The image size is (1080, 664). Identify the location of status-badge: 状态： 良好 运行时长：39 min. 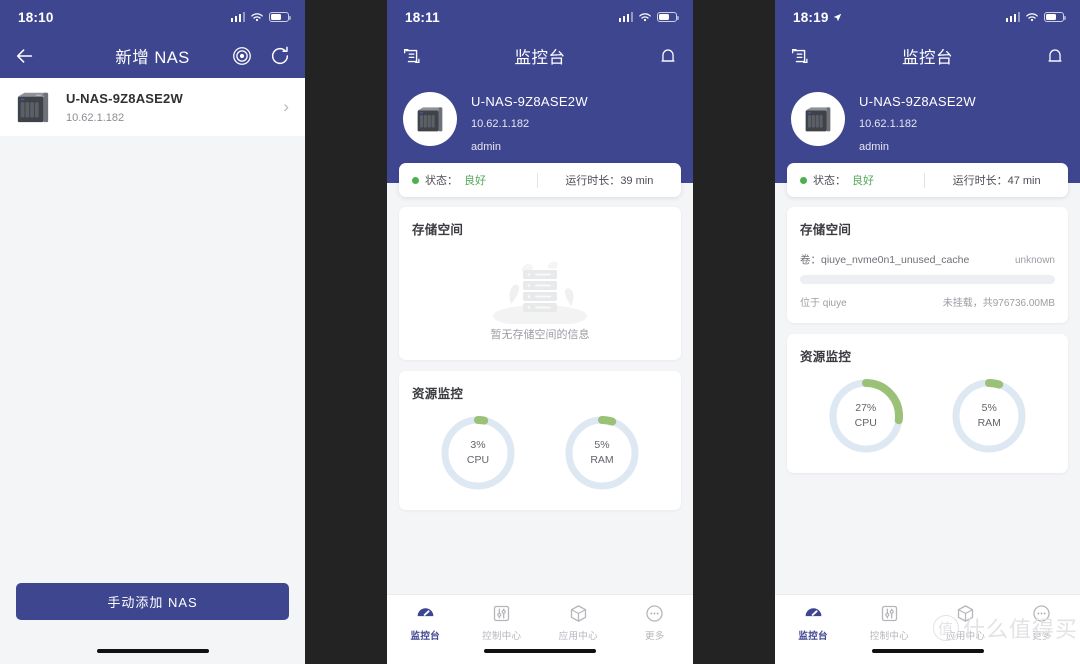
(540, 180).